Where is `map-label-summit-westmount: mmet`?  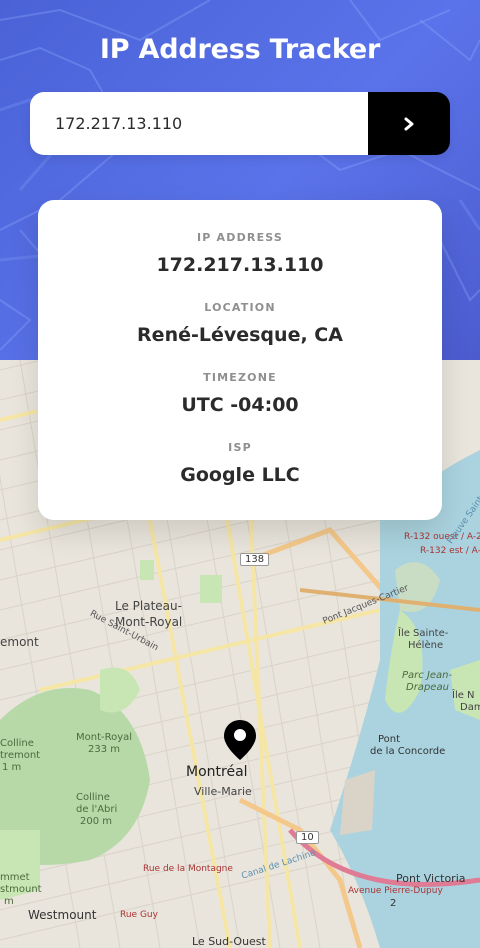
map-label-summit-westmount: mmet is located at coordinates (15, 877).